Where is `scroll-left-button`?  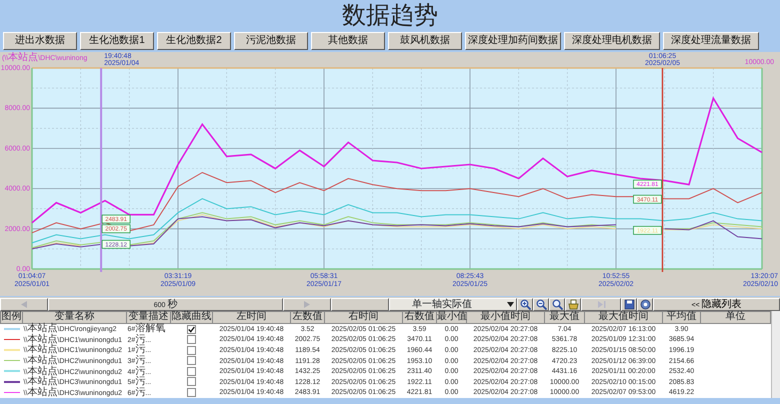 scroll-left-button is located at coordinates (24, 304).